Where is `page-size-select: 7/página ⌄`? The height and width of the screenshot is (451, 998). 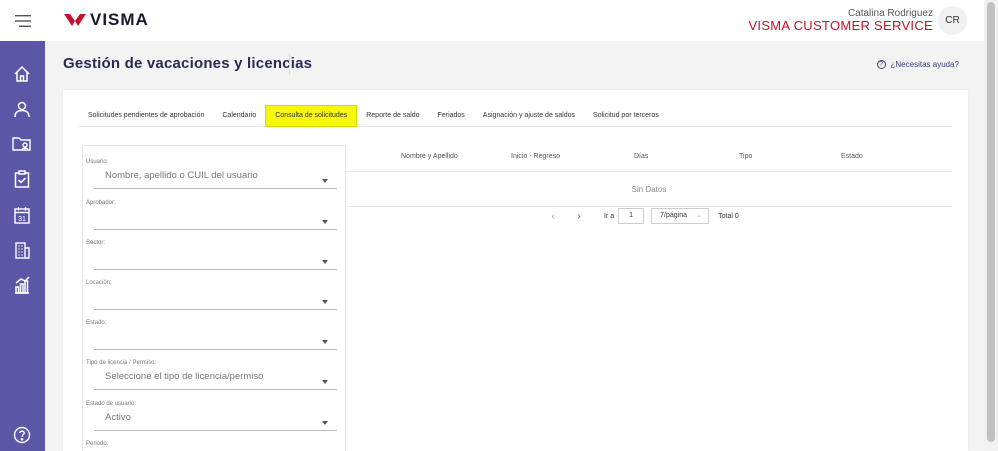 page-size-select: 7/página ⌄ is located at coordinates (680, 216).